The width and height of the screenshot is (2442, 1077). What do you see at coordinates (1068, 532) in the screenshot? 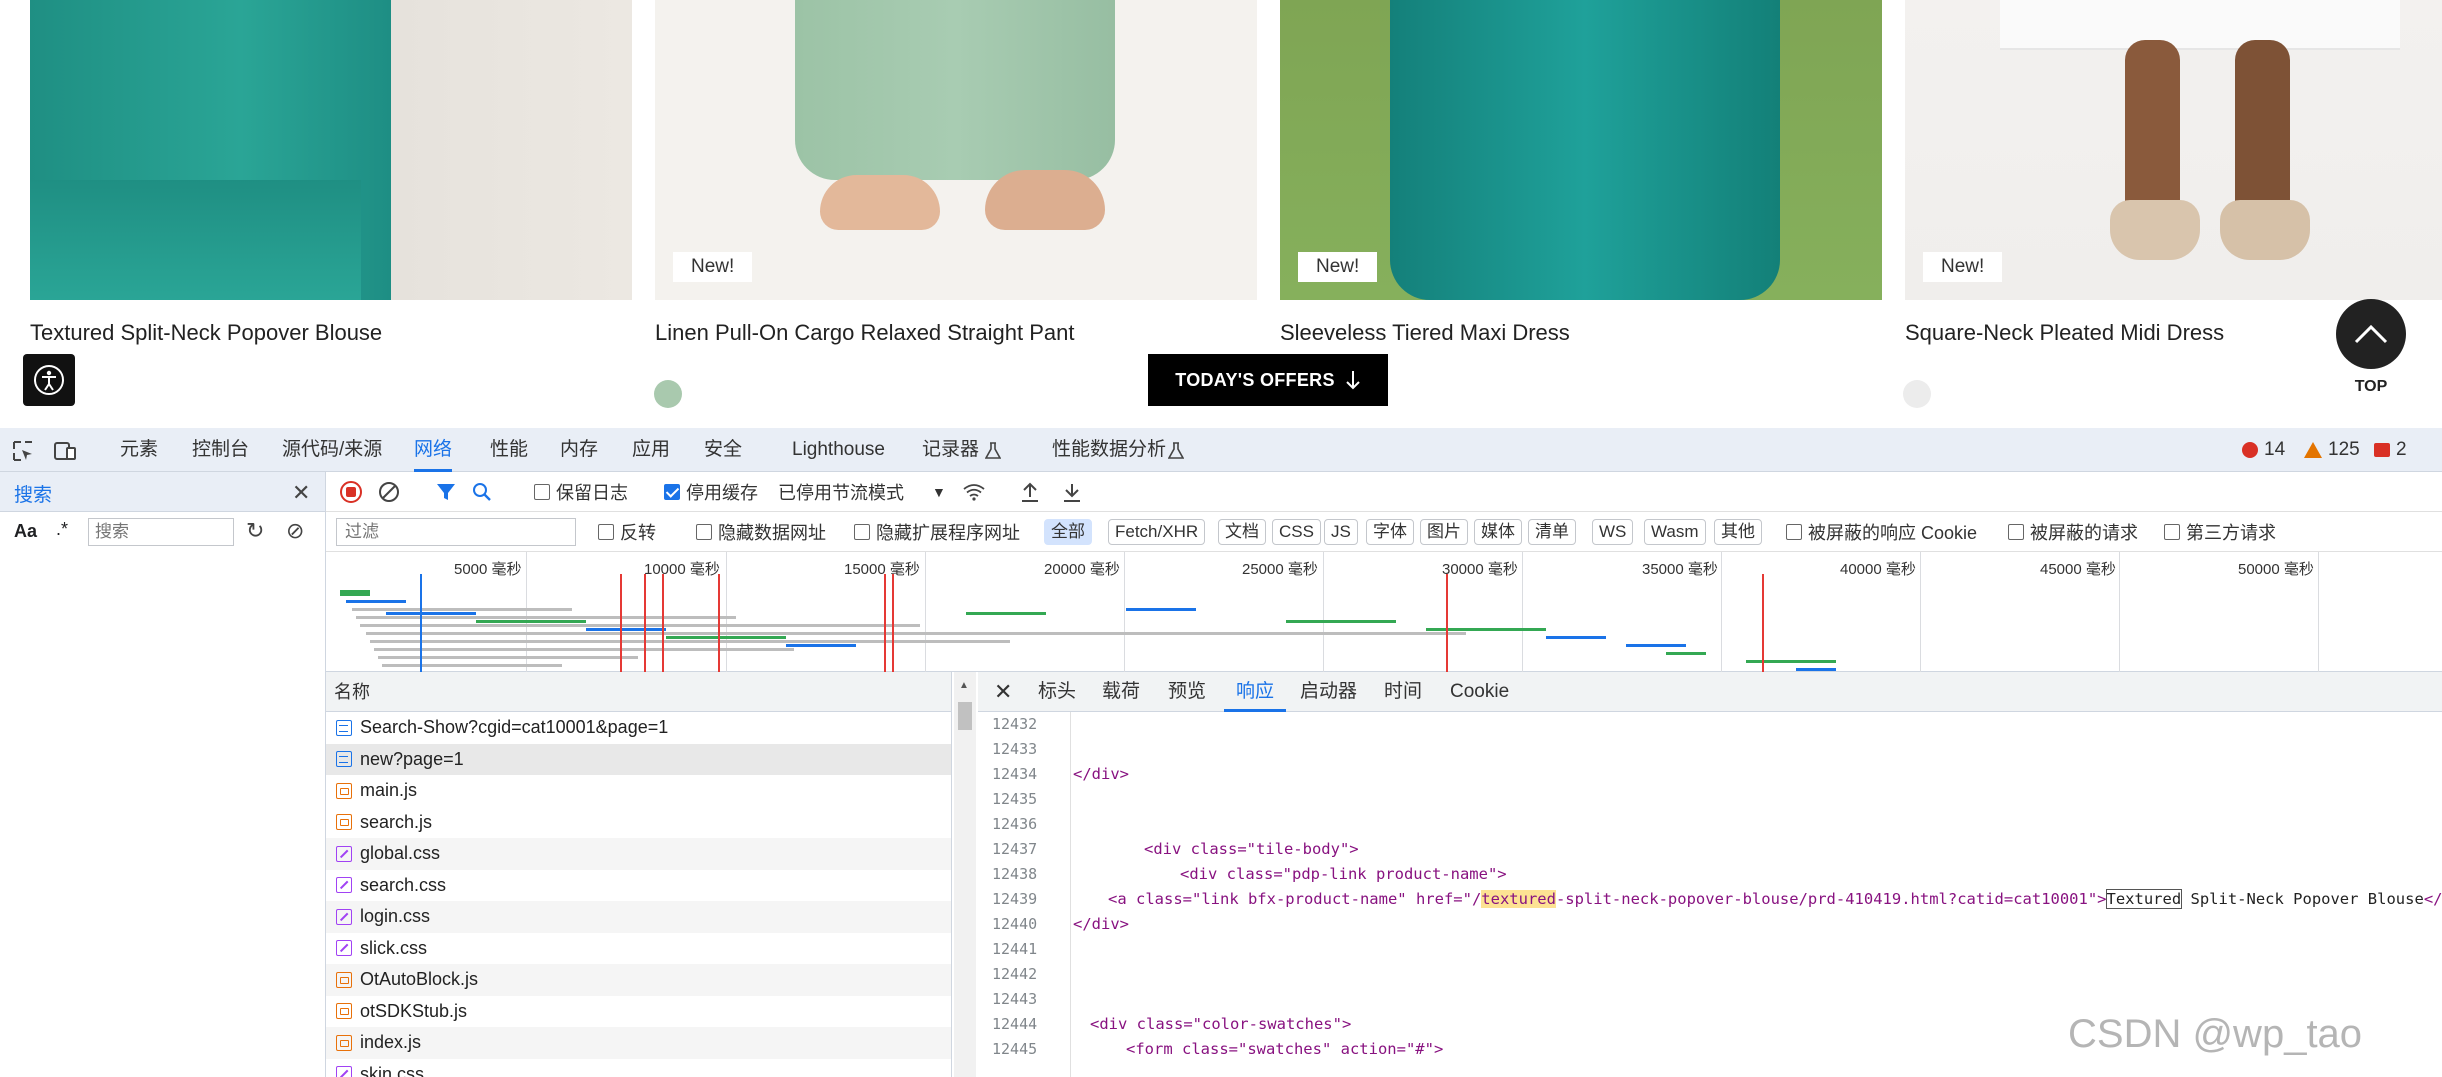
I see `type-filter-all: 全部` at bounding box center [1068, 532].